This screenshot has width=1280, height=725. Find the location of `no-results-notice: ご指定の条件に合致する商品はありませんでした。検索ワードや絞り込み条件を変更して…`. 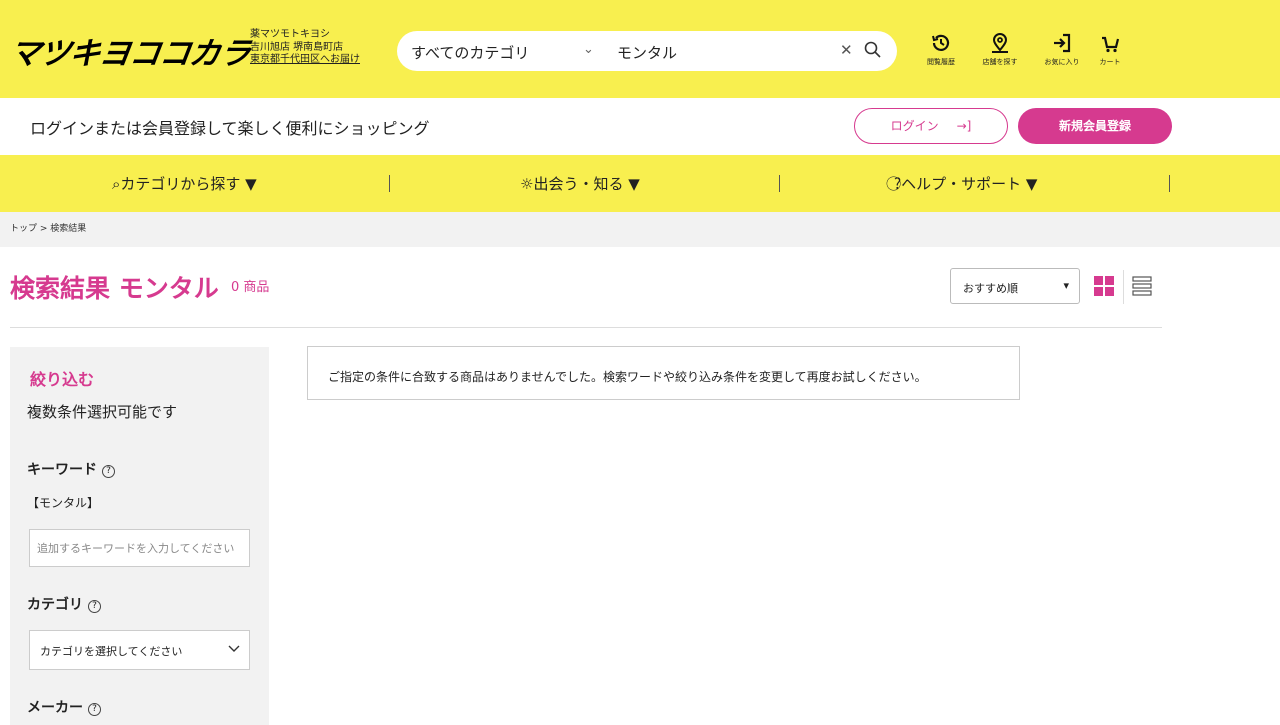

no-results-notice: ご指定の条件に合致する商品はありませんでした。検索ワードや絞り込み条件を変更して… is located at coordinates (663, 373).